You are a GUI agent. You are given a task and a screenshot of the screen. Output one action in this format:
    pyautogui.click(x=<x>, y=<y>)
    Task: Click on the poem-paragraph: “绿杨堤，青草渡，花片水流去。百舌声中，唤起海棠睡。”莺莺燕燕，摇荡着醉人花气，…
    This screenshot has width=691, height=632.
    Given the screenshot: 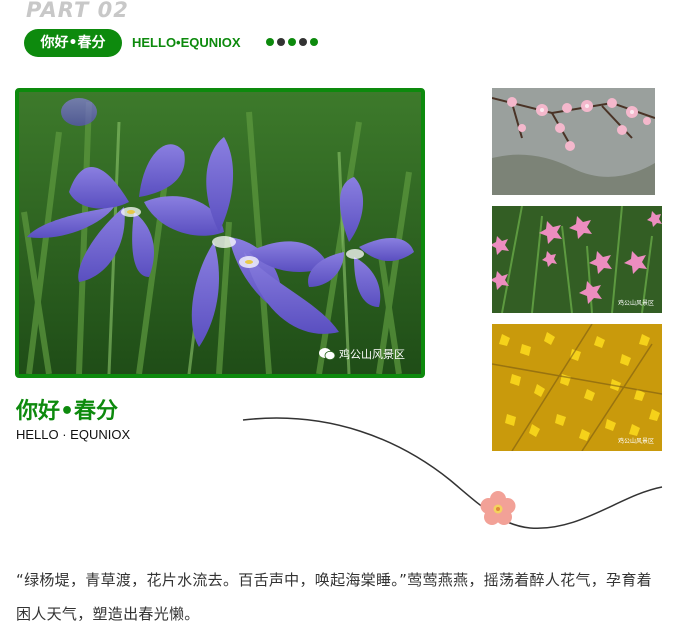 What is the action you would take?
    pyautogui.click(x=334, y=597)
    